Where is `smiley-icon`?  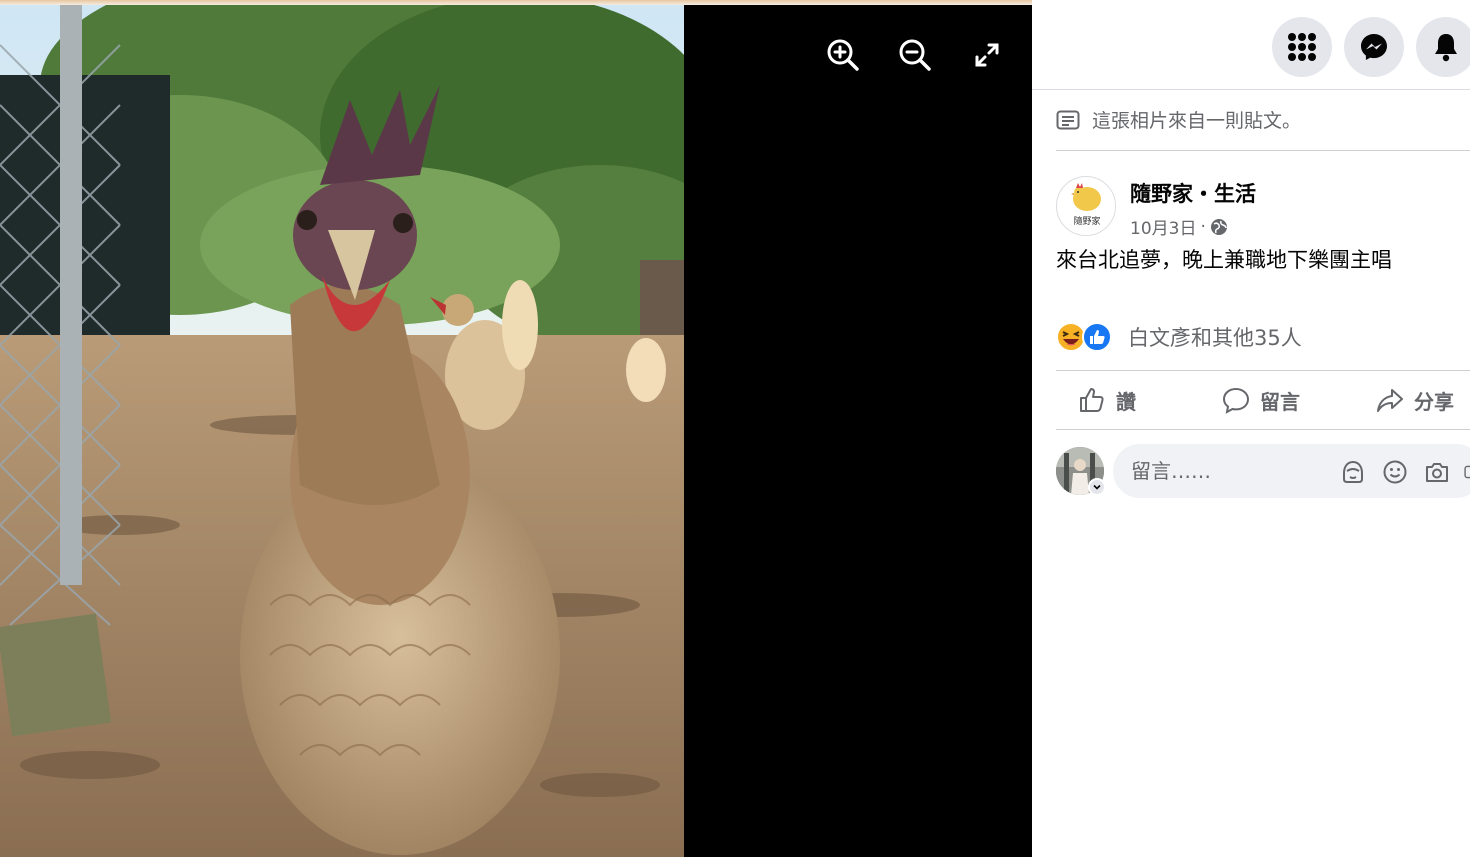 smiley-icon is located at coordinates (1395, 472).